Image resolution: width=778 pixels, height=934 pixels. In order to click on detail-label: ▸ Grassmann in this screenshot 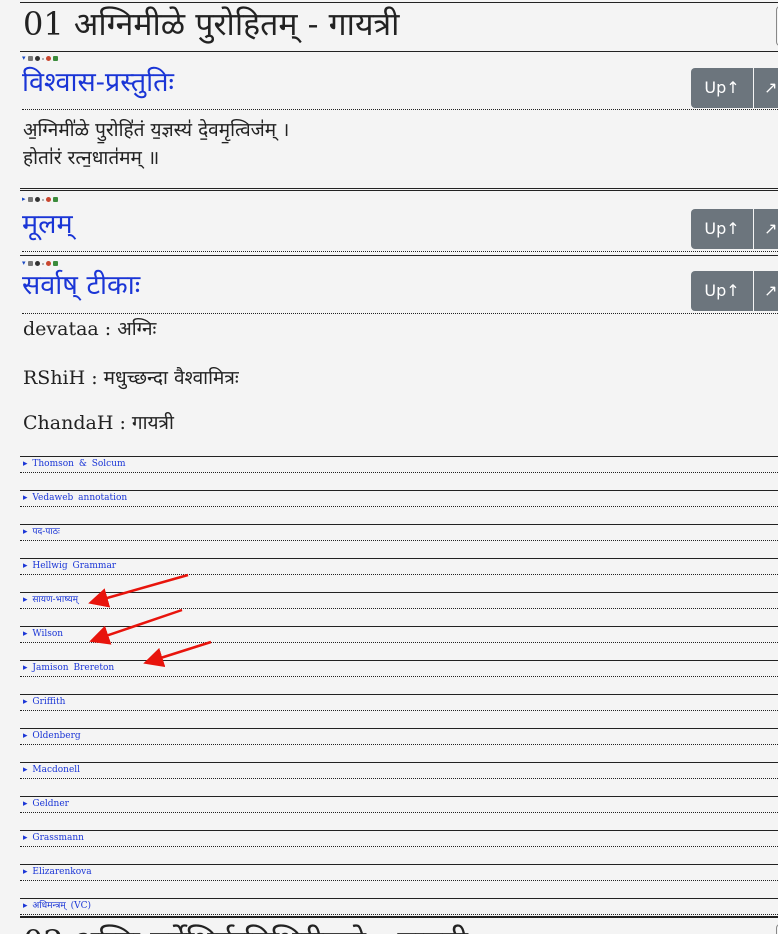, I will do `click(53, 838)`.